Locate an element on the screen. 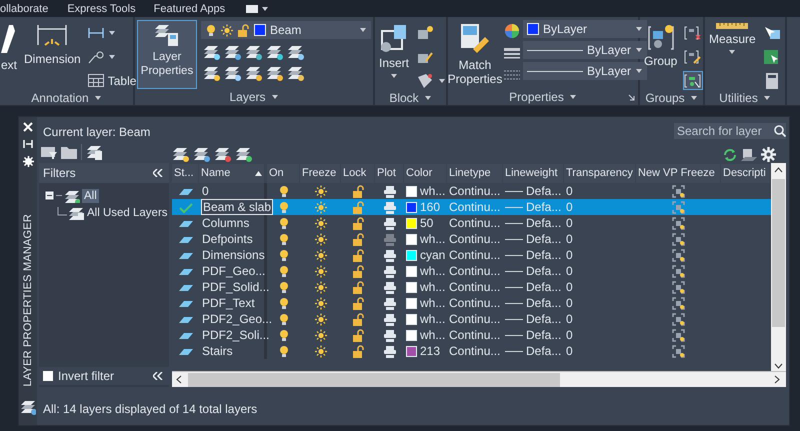 This screenshot has height=431, width=800. table-row: Beam & slab 160 Continu... Defa... 0 is located at coordinates (471, 207).